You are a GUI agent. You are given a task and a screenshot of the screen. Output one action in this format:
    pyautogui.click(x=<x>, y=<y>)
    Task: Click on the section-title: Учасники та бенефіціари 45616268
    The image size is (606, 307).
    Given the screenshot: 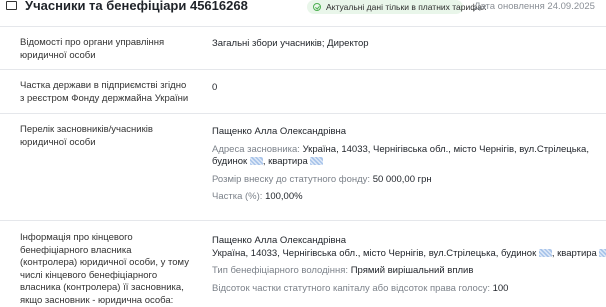 What is the action you would take?
    pyautogui.click(x=136, y=6)
    